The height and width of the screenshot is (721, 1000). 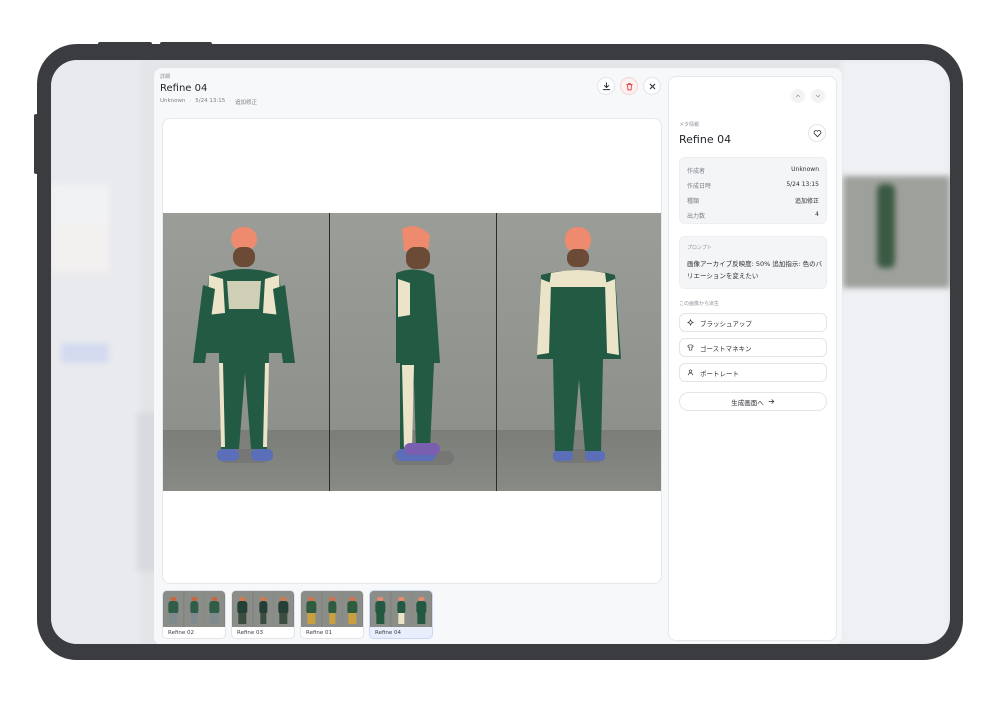 I want to click on prompt-label: プロンプト, so click(x=699, y=248).